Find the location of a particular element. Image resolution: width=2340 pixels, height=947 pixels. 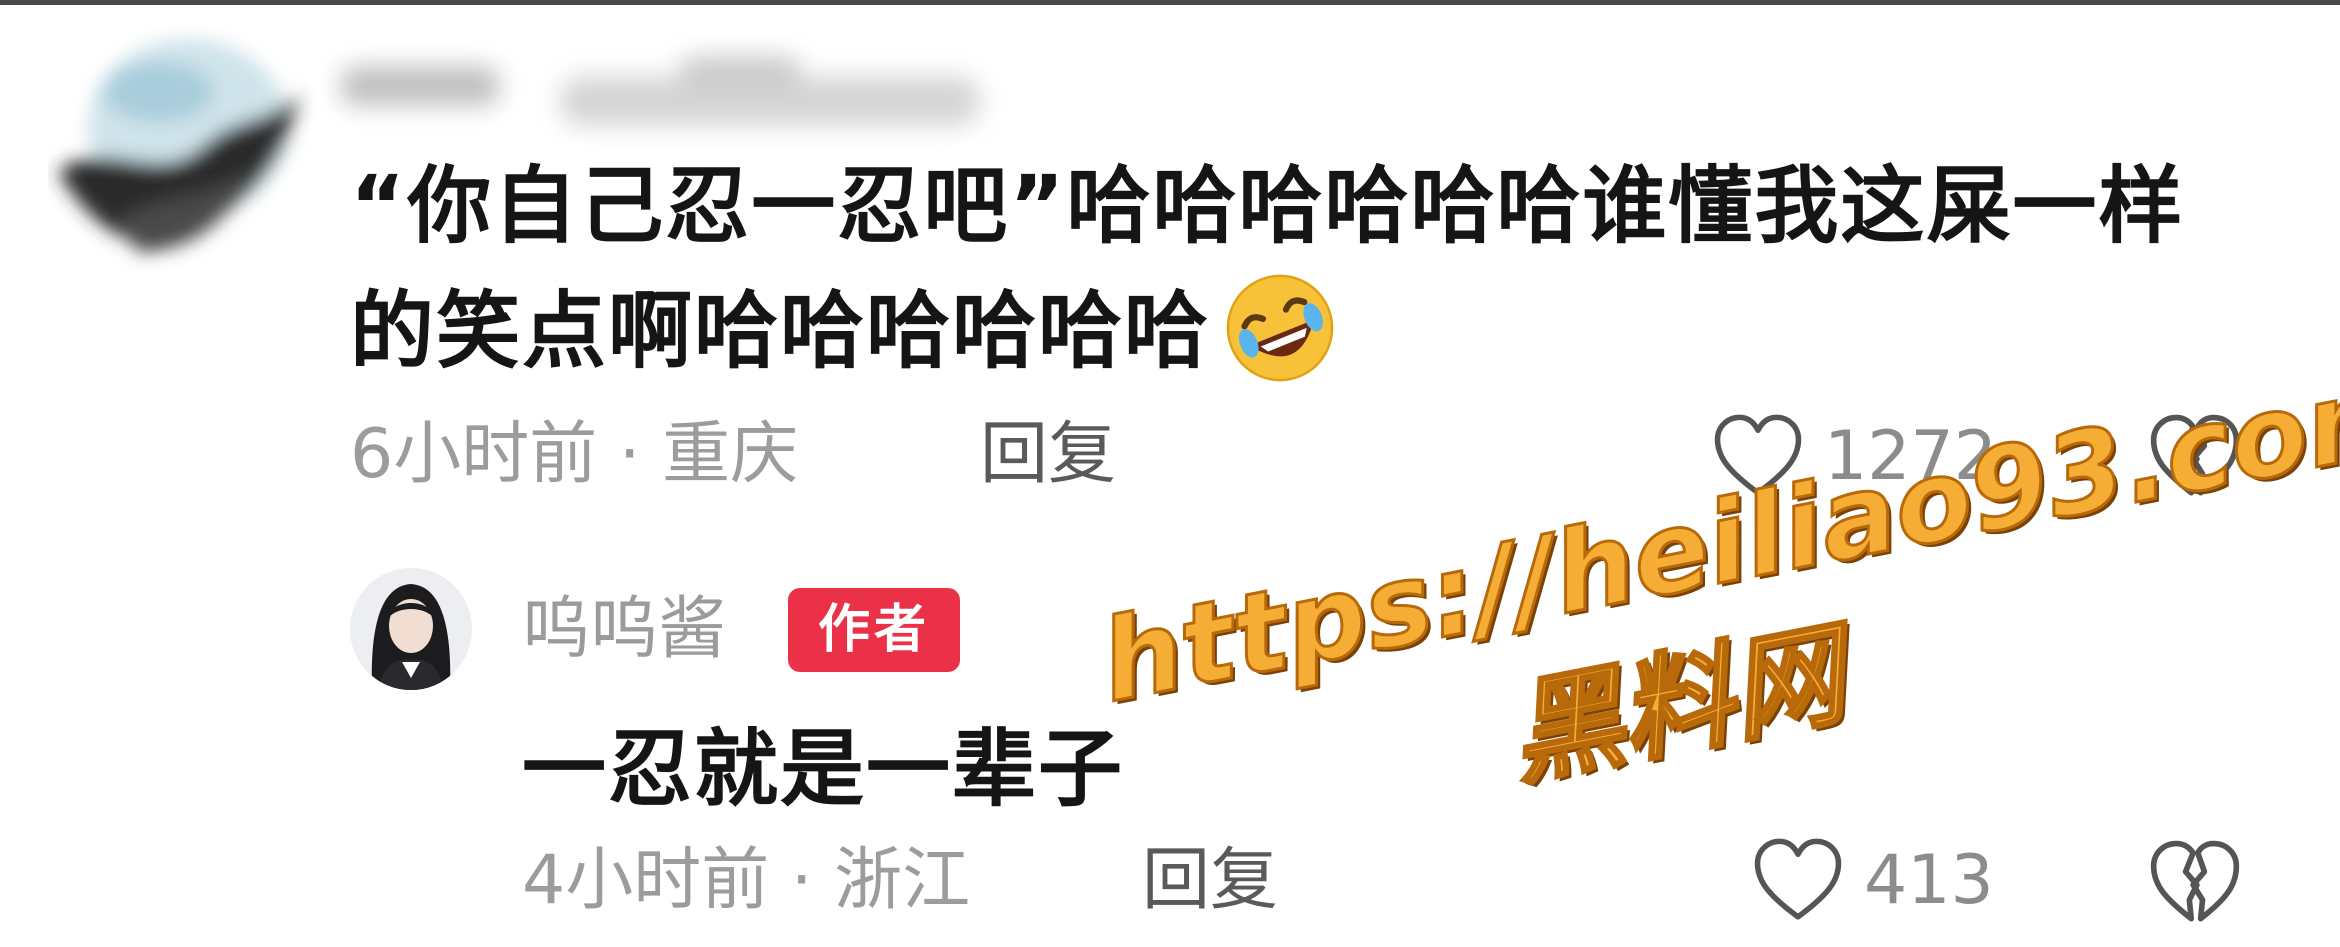

reply-time: 4小时前 is located at coordinates (646, 880).